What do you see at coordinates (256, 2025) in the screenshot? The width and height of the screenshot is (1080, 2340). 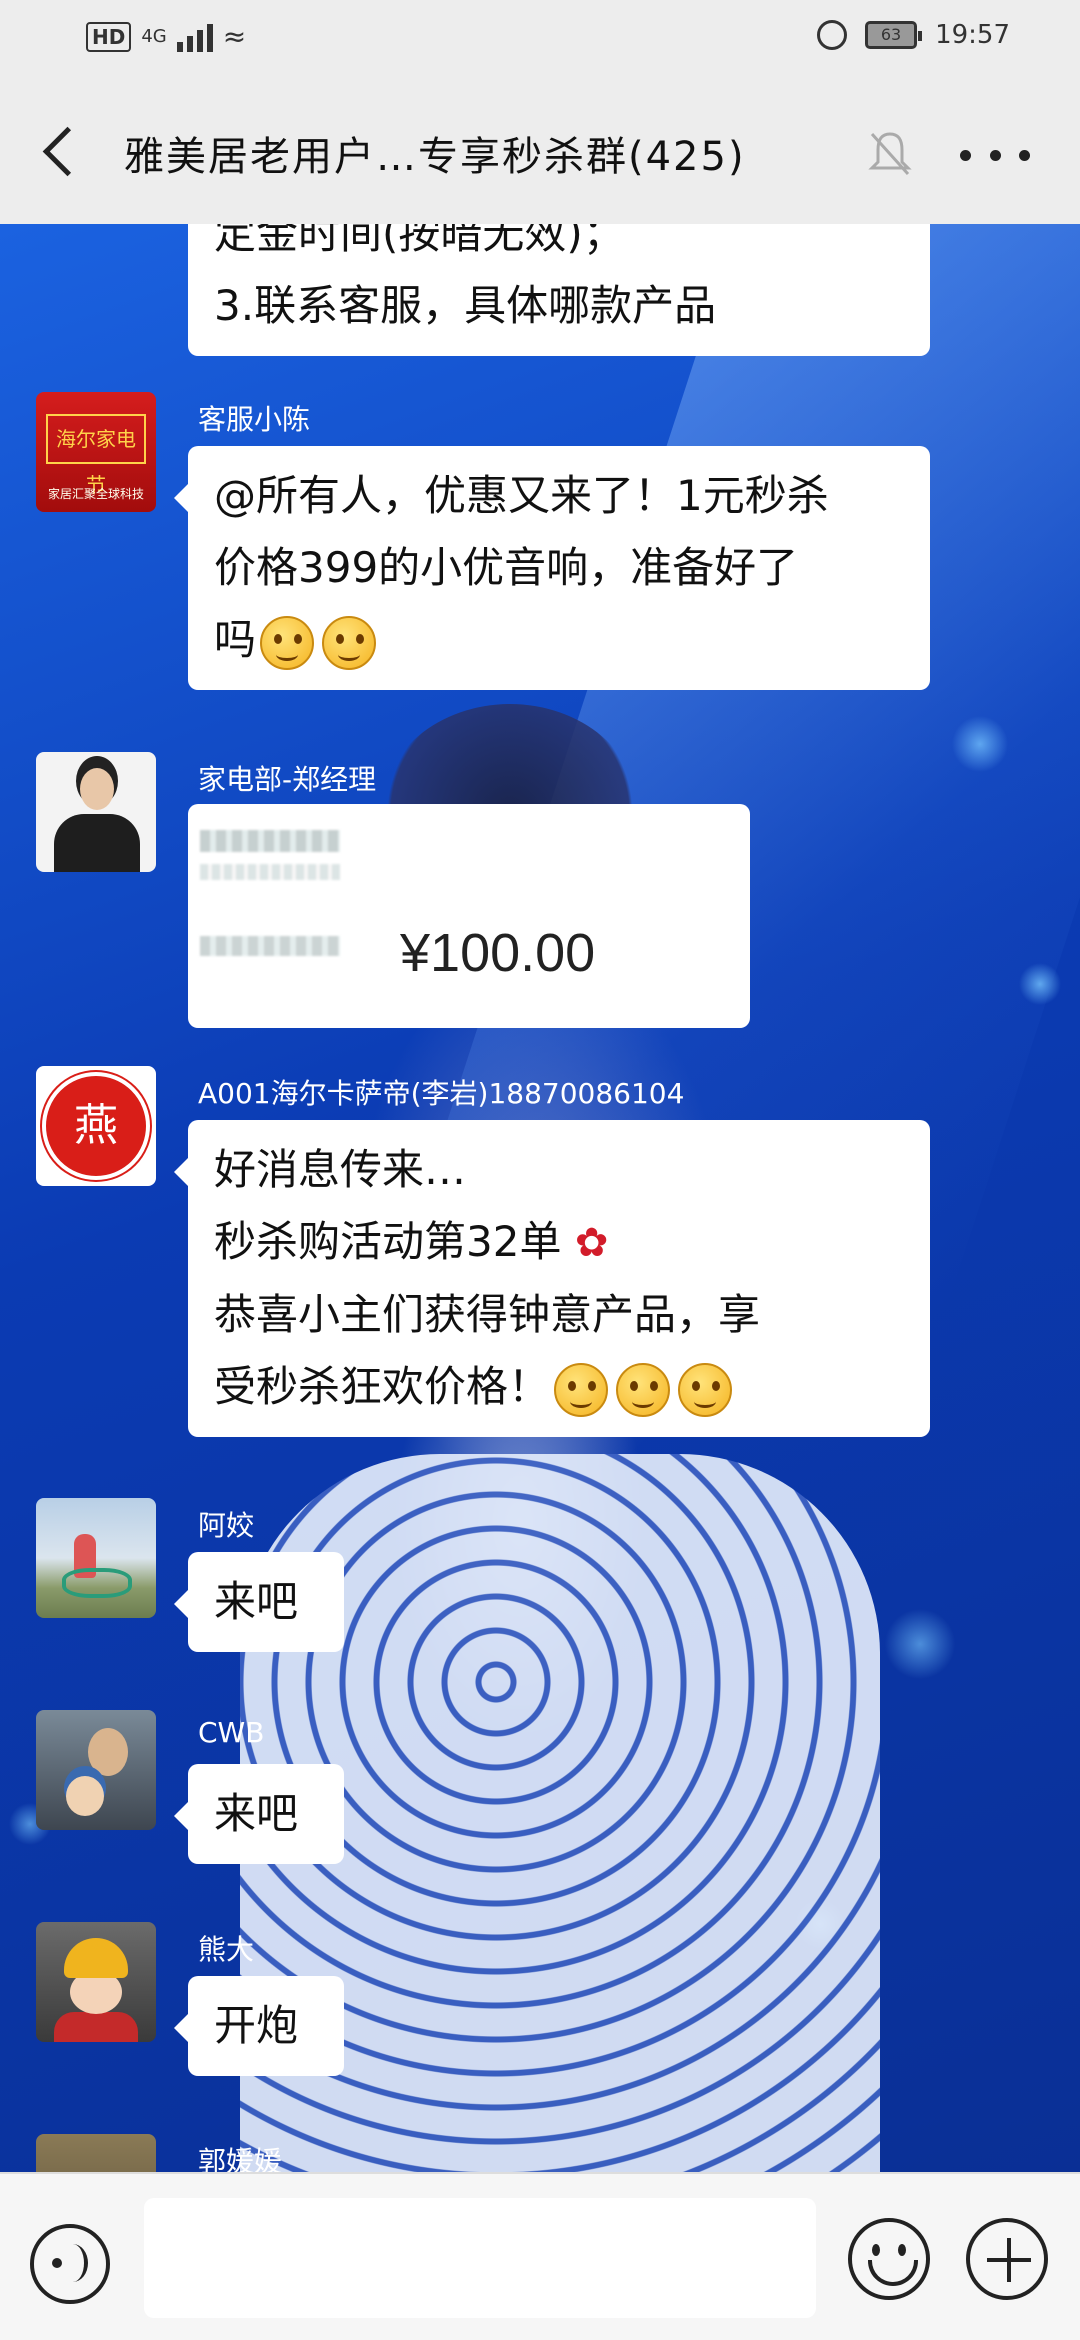 I see `message-line: 开炮` at bounding box center [256, 2025].